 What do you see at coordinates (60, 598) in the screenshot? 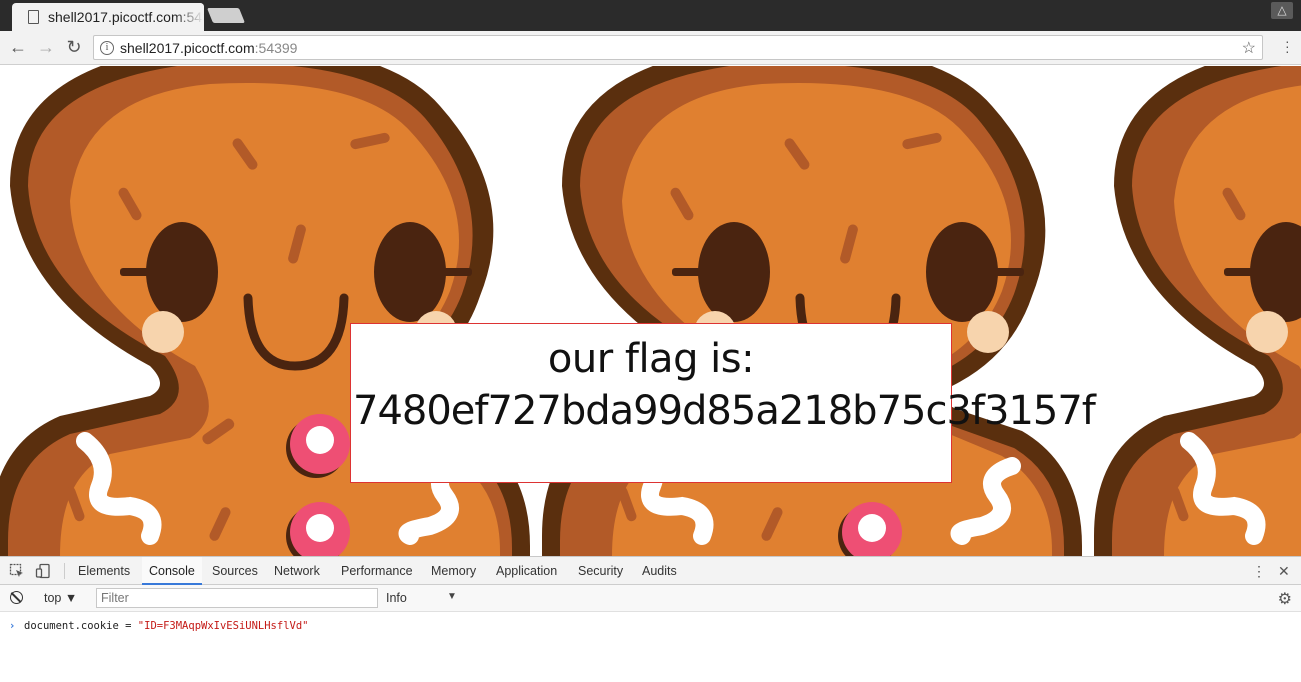
I see `context-select: top ▼` at bounding box center [60, 598].